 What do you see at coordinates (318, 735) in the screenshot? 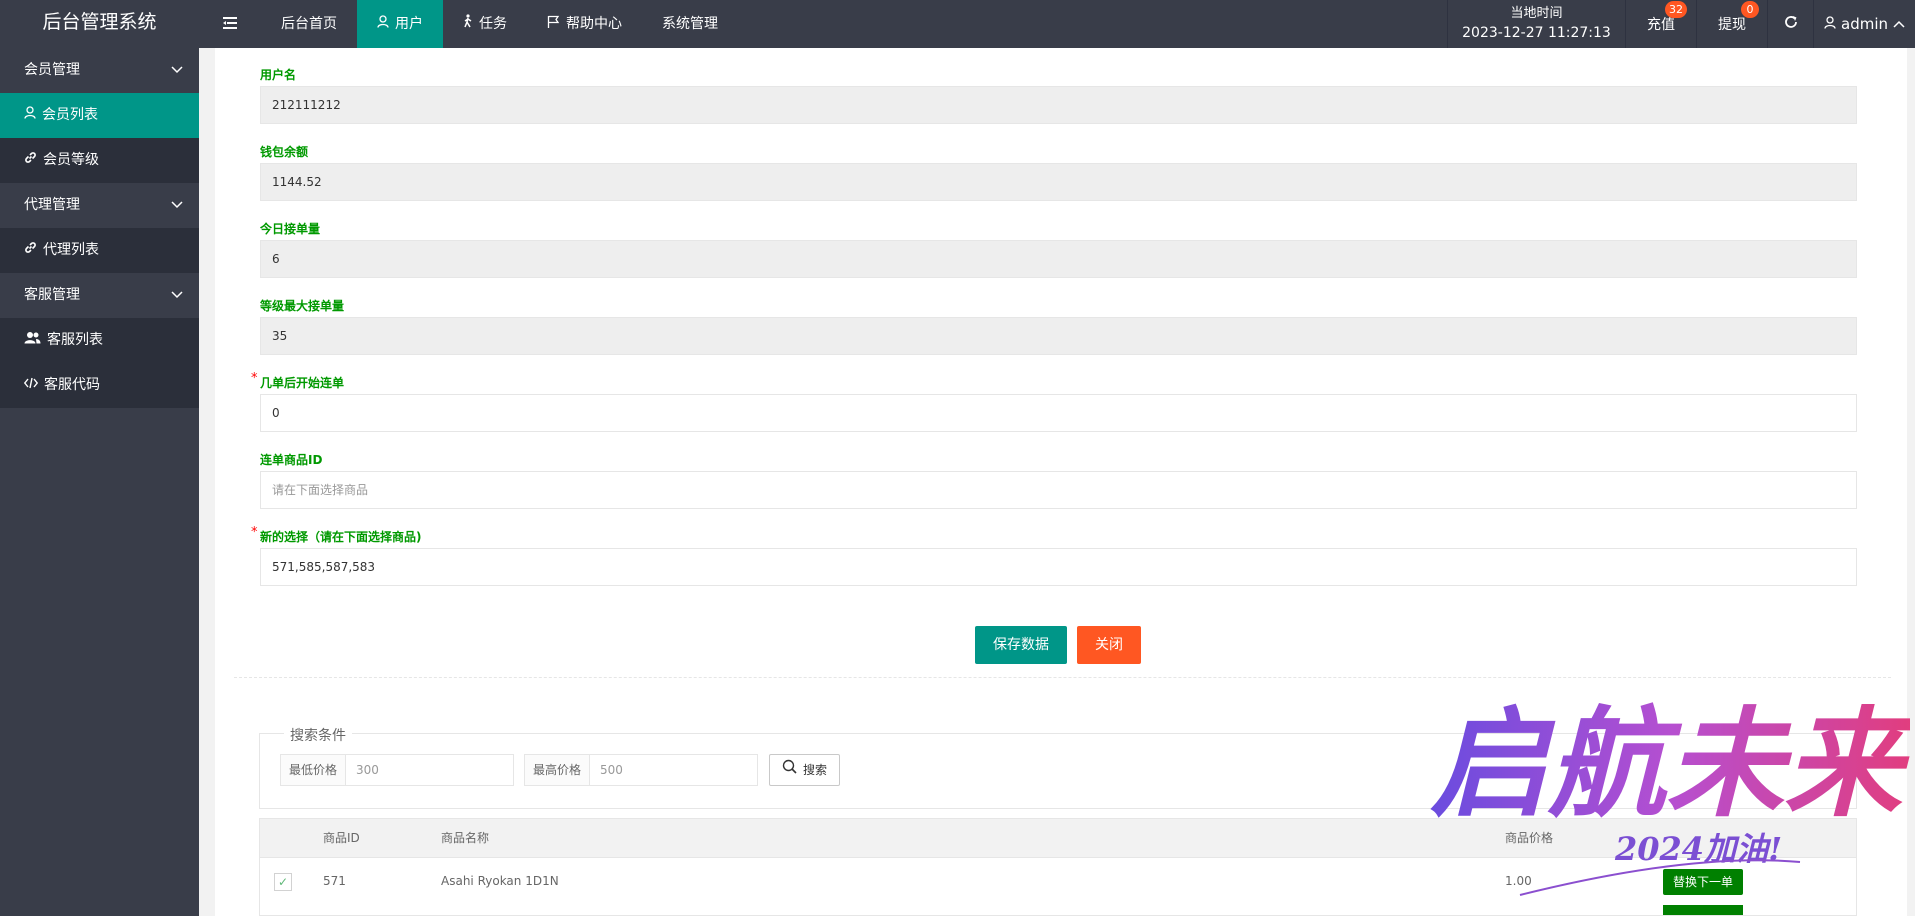
I see `search-legend: 搜索条件` at bounding box center [318, 735].